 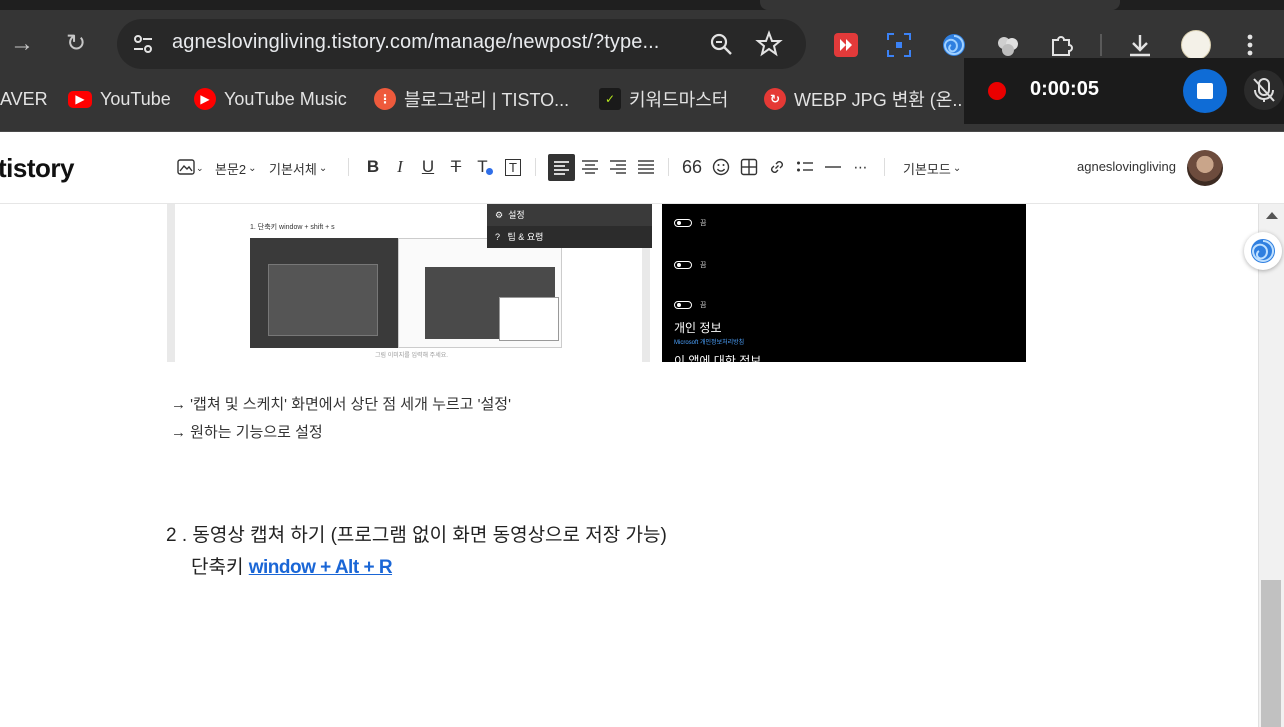 I want to click on scrollbar, so click(x=1271, y=465).